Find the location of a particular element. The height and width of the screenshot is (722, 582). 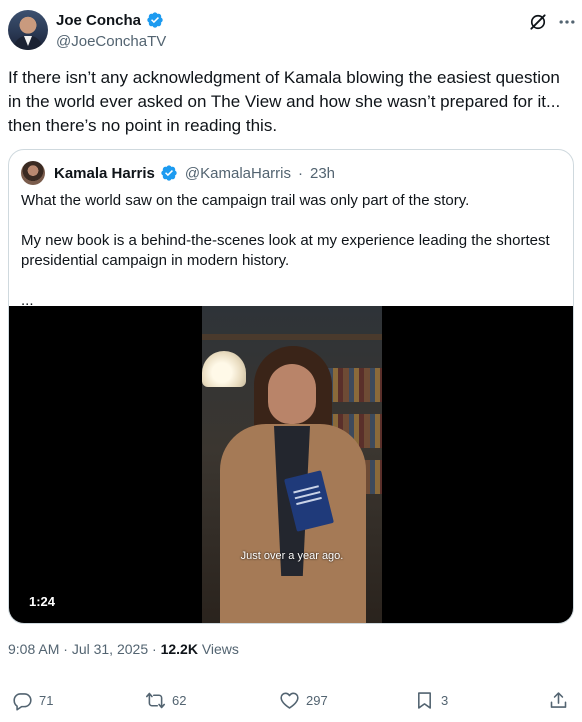

video-caption: Just over a year ago. is located at coordinates (292, 556).